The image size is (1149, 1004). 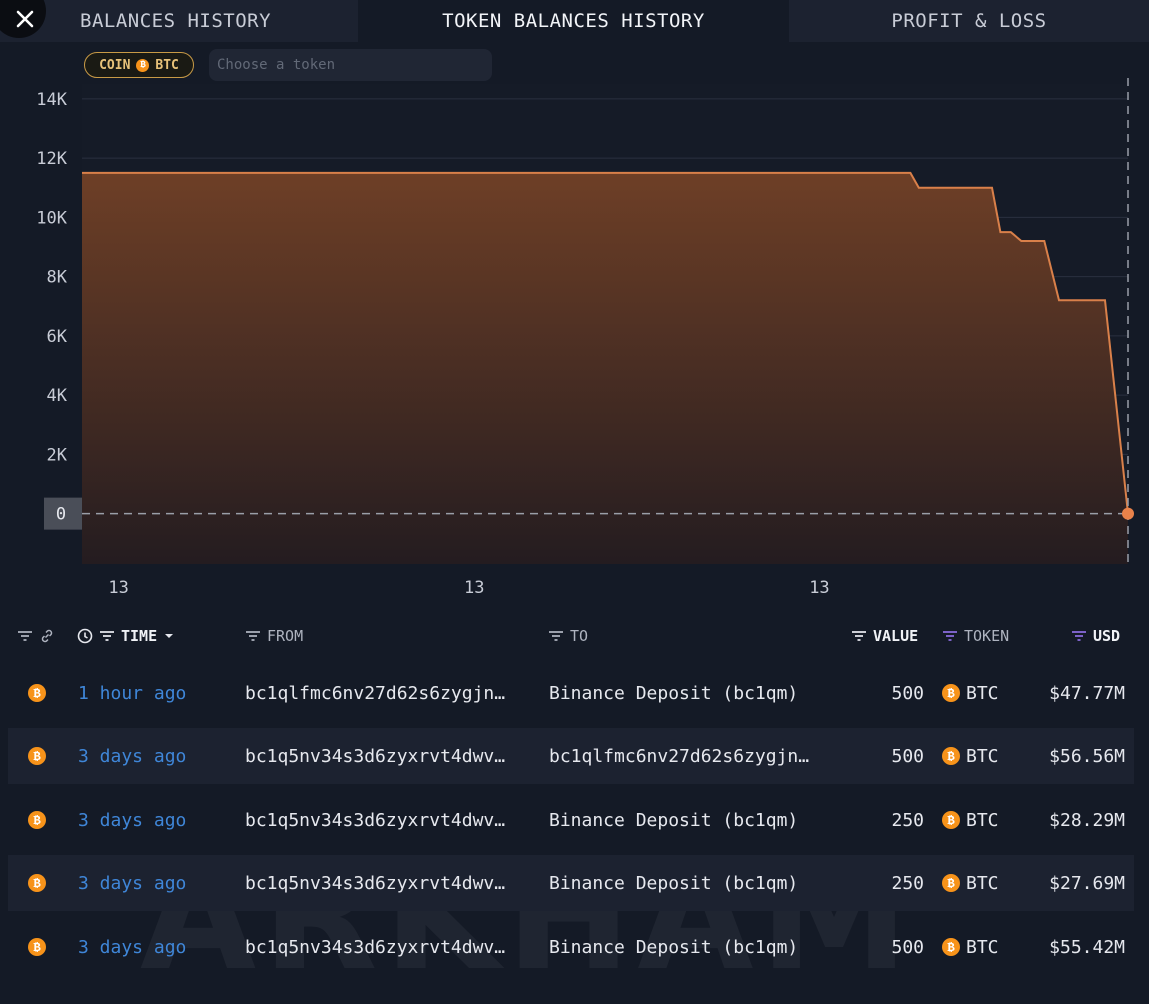 I want to click on time-link: 1 hour ago, so click(x=132, y=693).